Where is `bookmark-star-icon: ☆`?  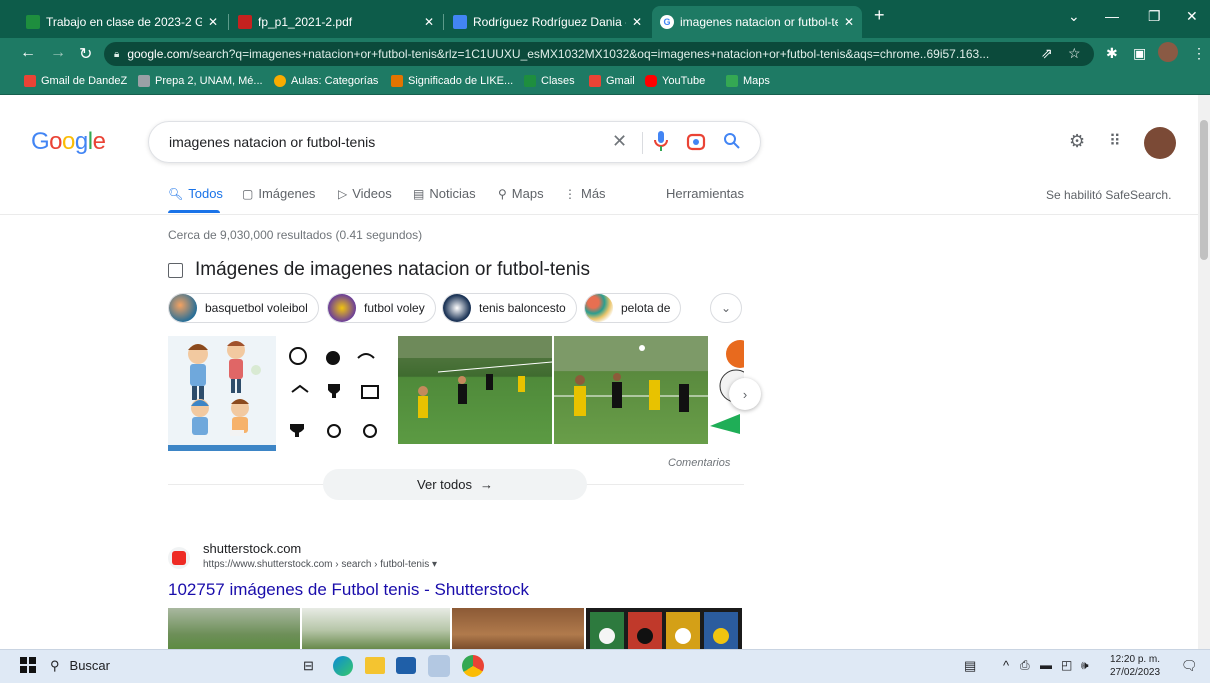
bookmark-star-icon: ☆ is located at coordinates (1074, 53).